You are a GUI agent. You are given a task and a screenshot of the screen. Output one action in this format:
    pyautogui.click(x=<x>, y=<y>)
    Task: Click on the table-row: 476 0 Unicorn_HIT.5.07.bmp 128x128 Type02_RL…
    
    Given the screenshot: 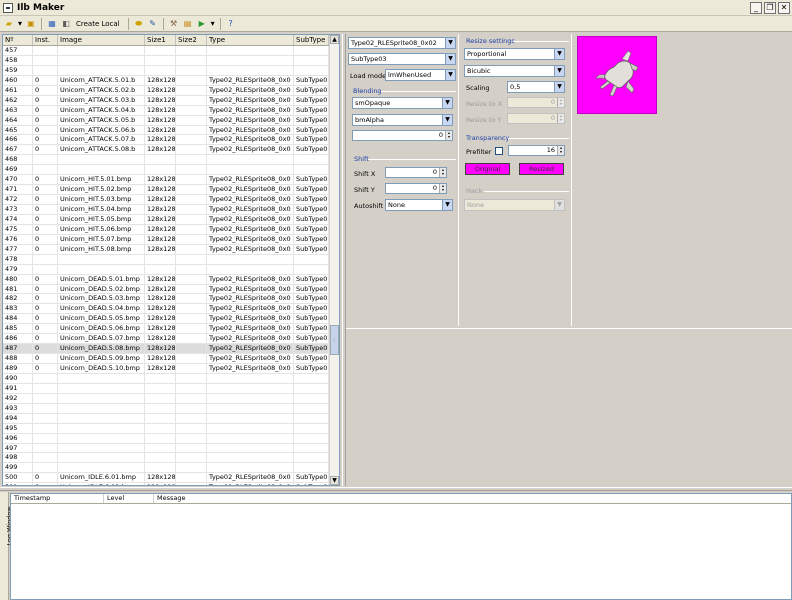 What is the action you would take?
    pyautogui.click(x=171, y=239)
    